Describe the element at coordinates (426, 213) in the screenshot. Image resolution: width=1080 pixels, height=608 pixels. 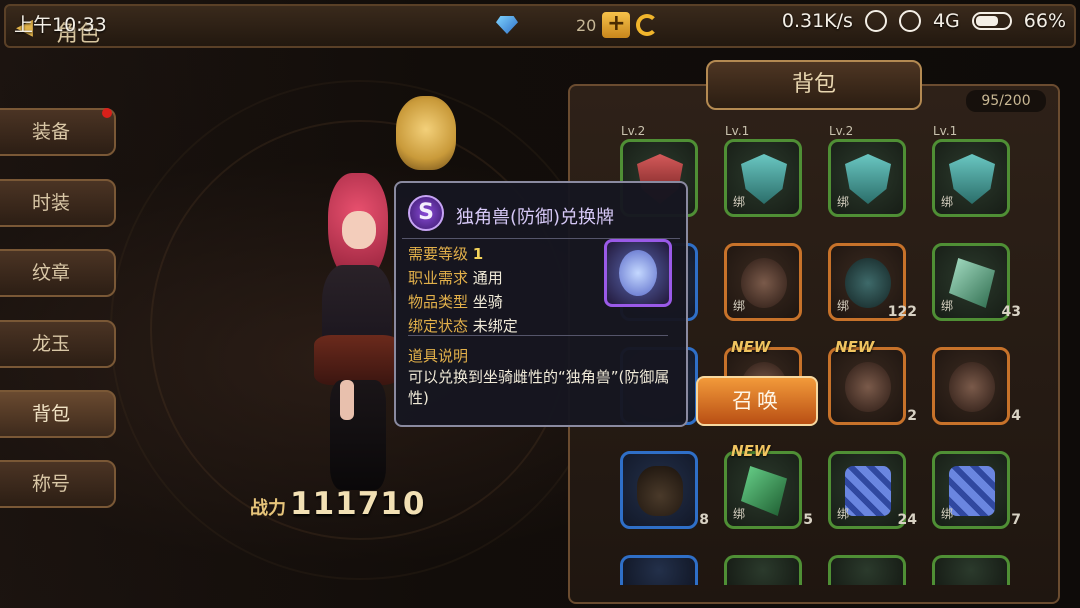
I see `rarity-badge: S` at that location.